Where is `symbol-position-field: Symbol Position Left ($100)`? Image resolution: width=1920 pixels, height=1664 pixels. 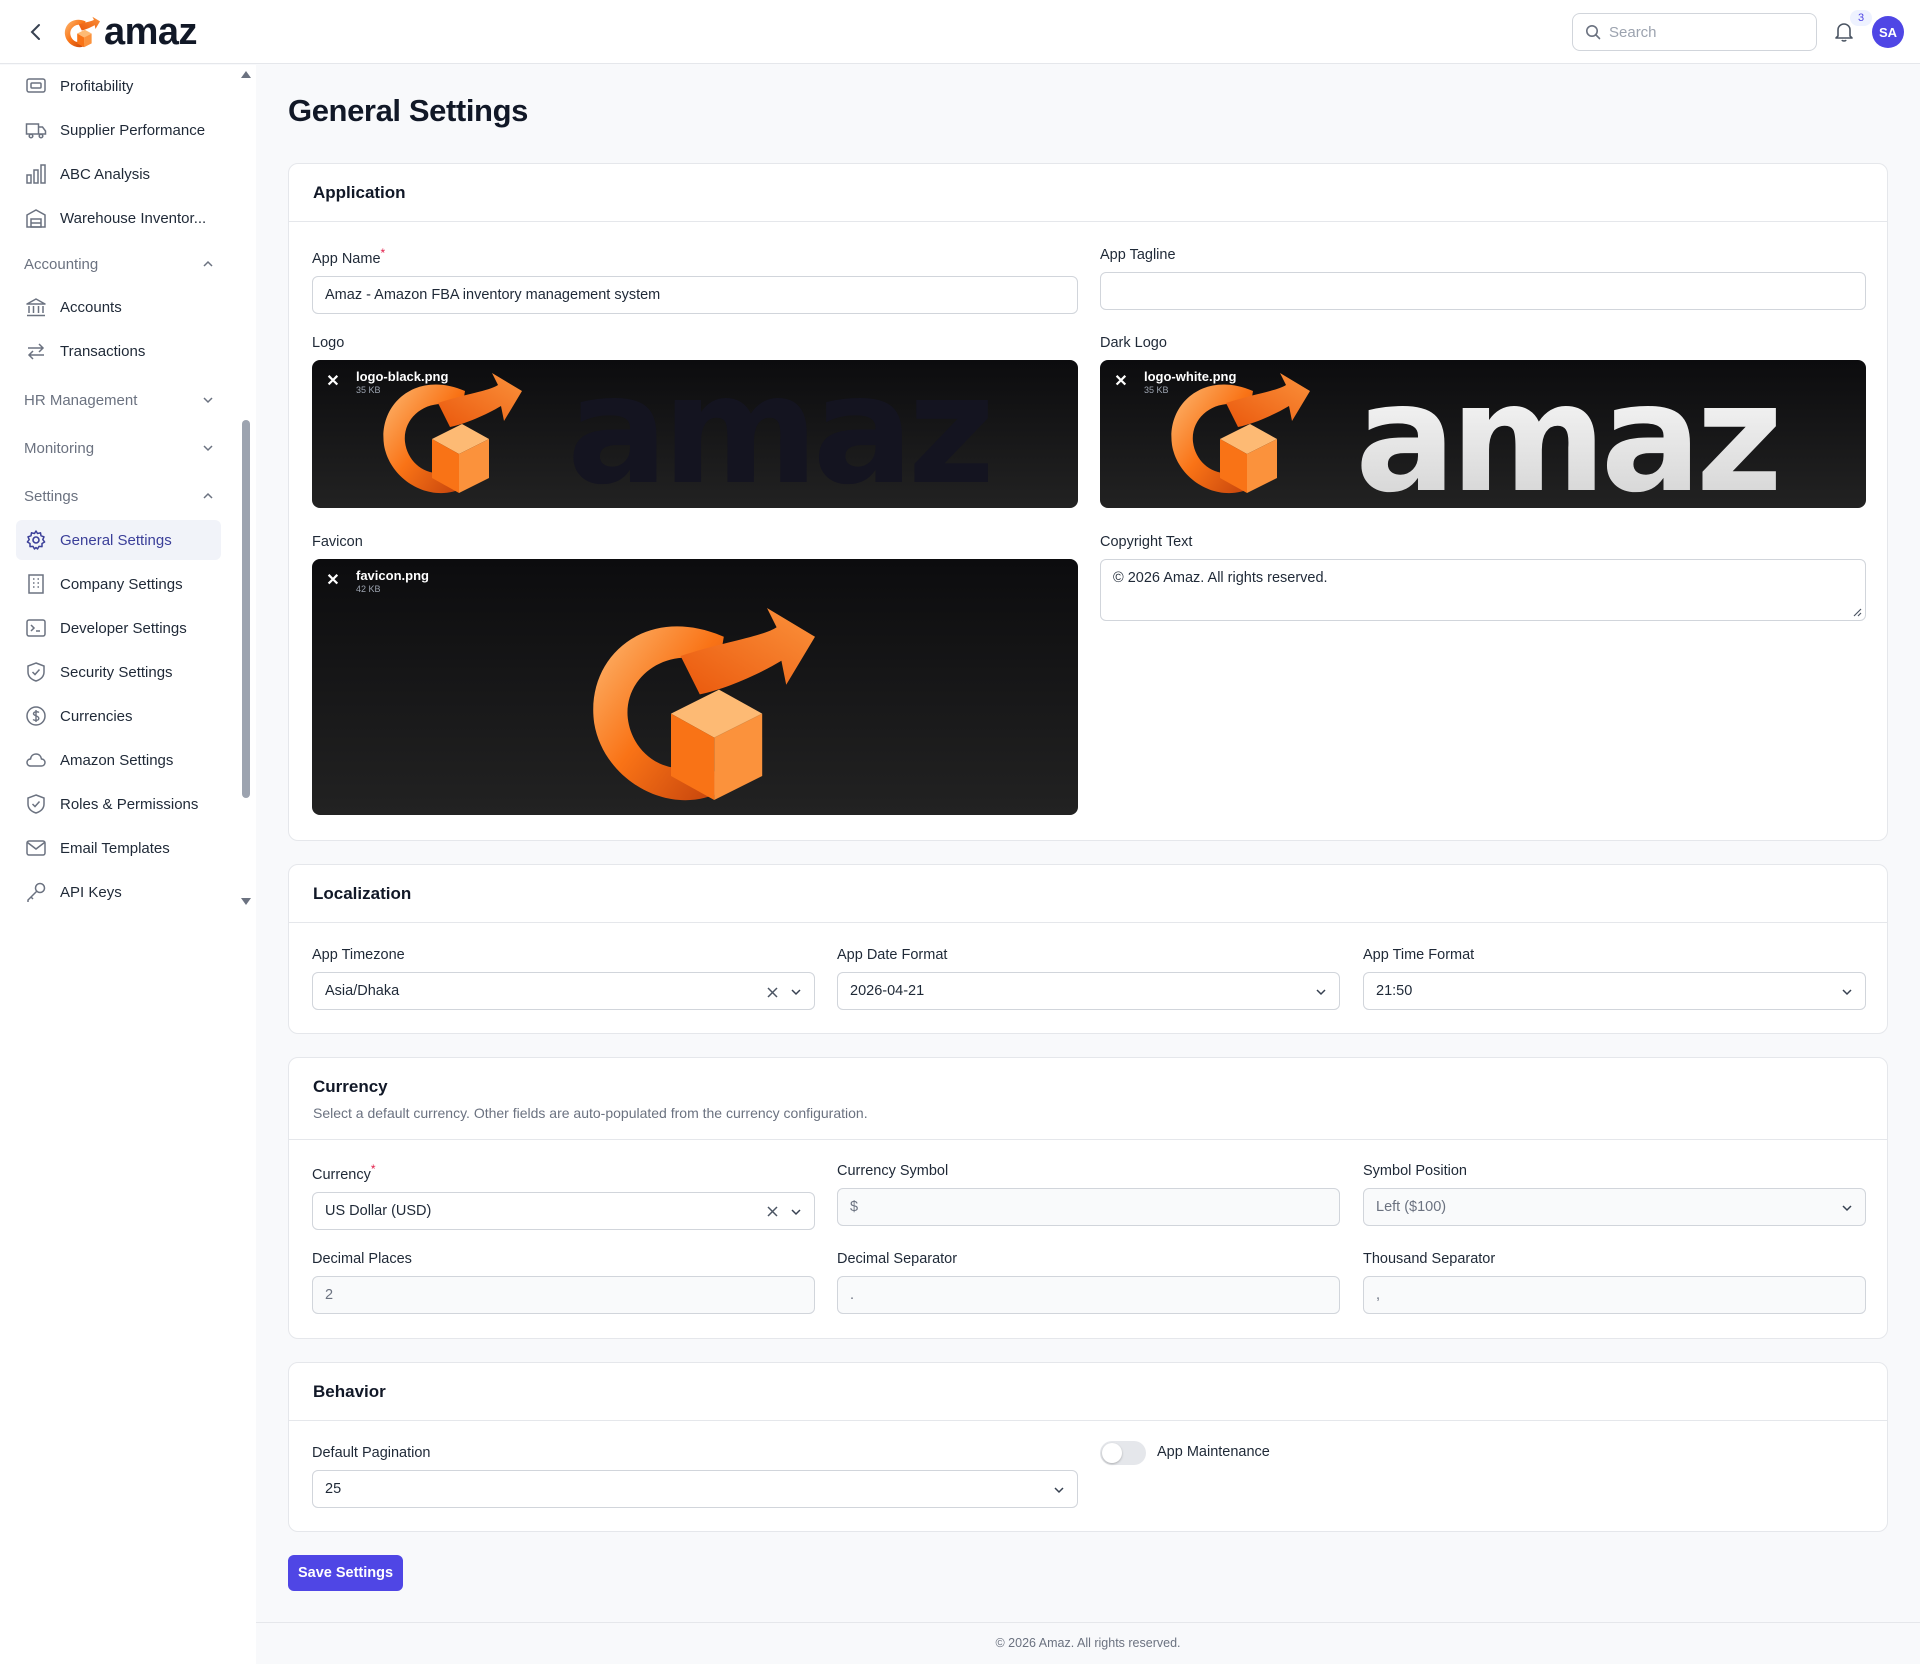
symbol-position-field: Symbol Position Left ($100) is located at coordinates (1614, 1194).